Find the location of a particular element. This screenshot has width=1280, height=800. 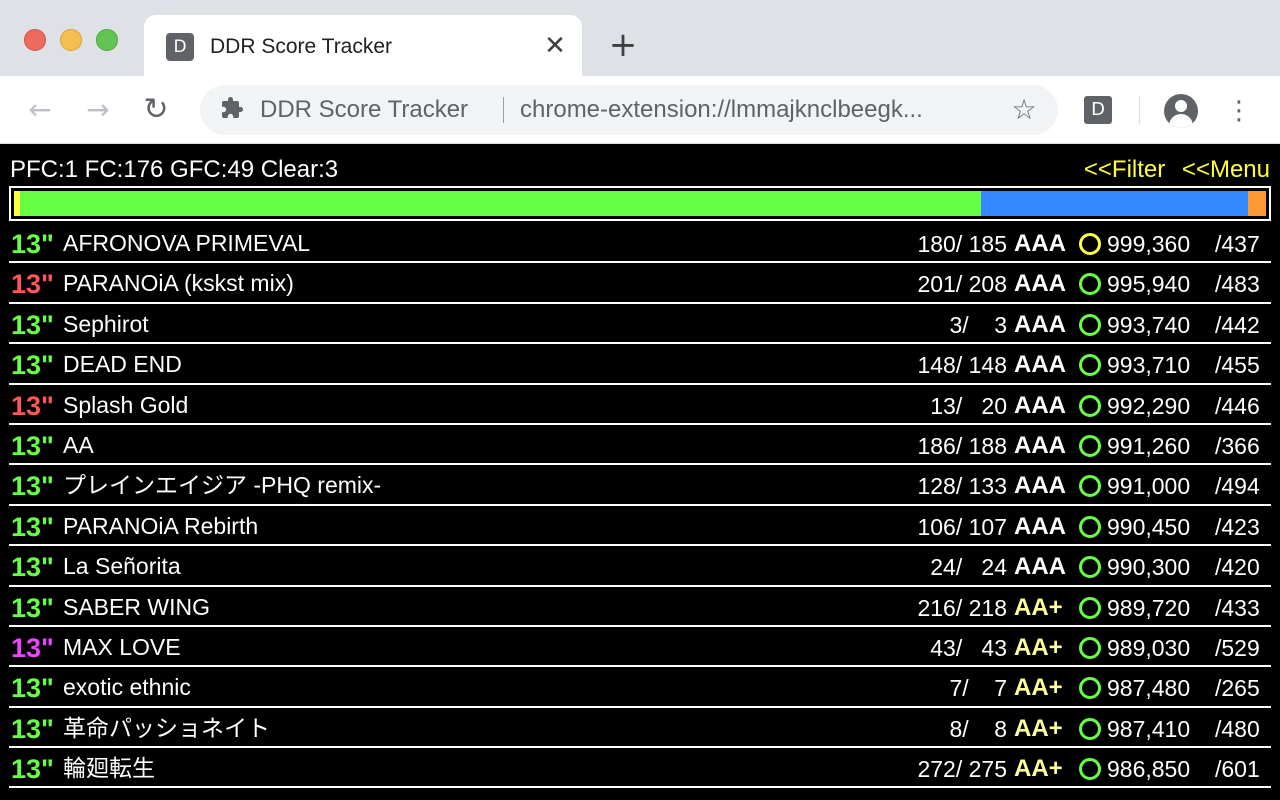

puzzle-extension-icon is located at coordinates (232, 110).